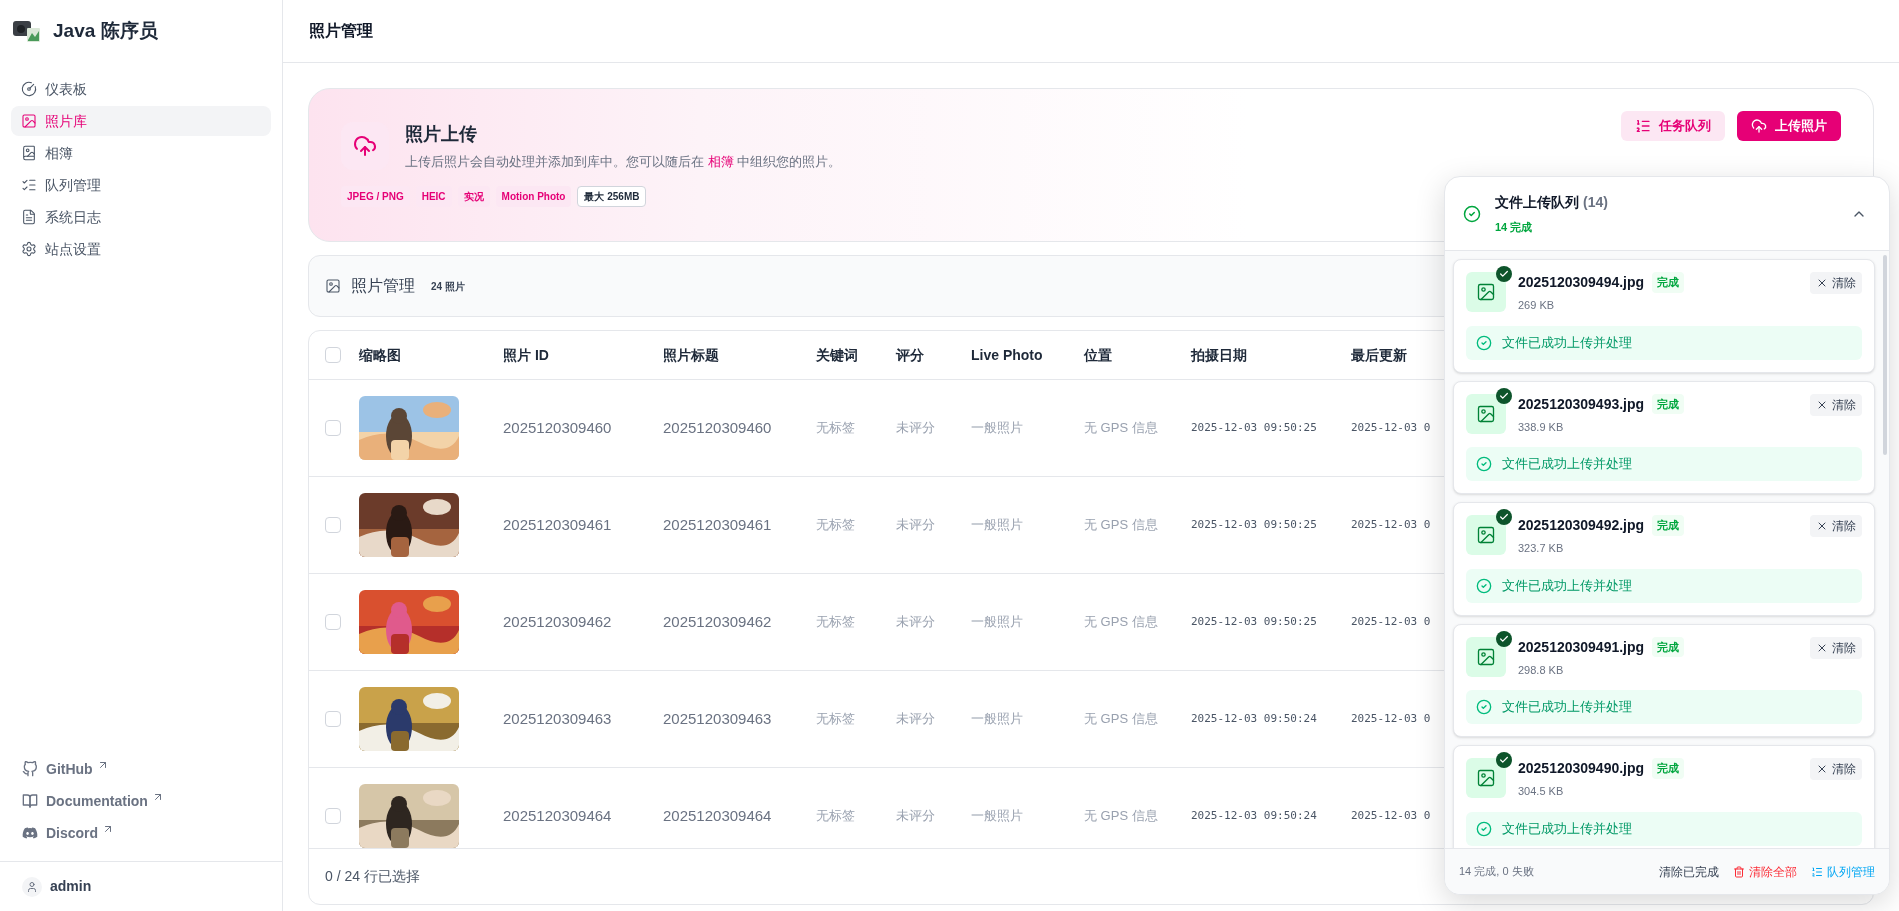 The height and width of the screenshot is (911, 1899). Describe the element at coordinates (1541, 670) in the screenshot. I see `file-size: 298.8 KB` at that location.